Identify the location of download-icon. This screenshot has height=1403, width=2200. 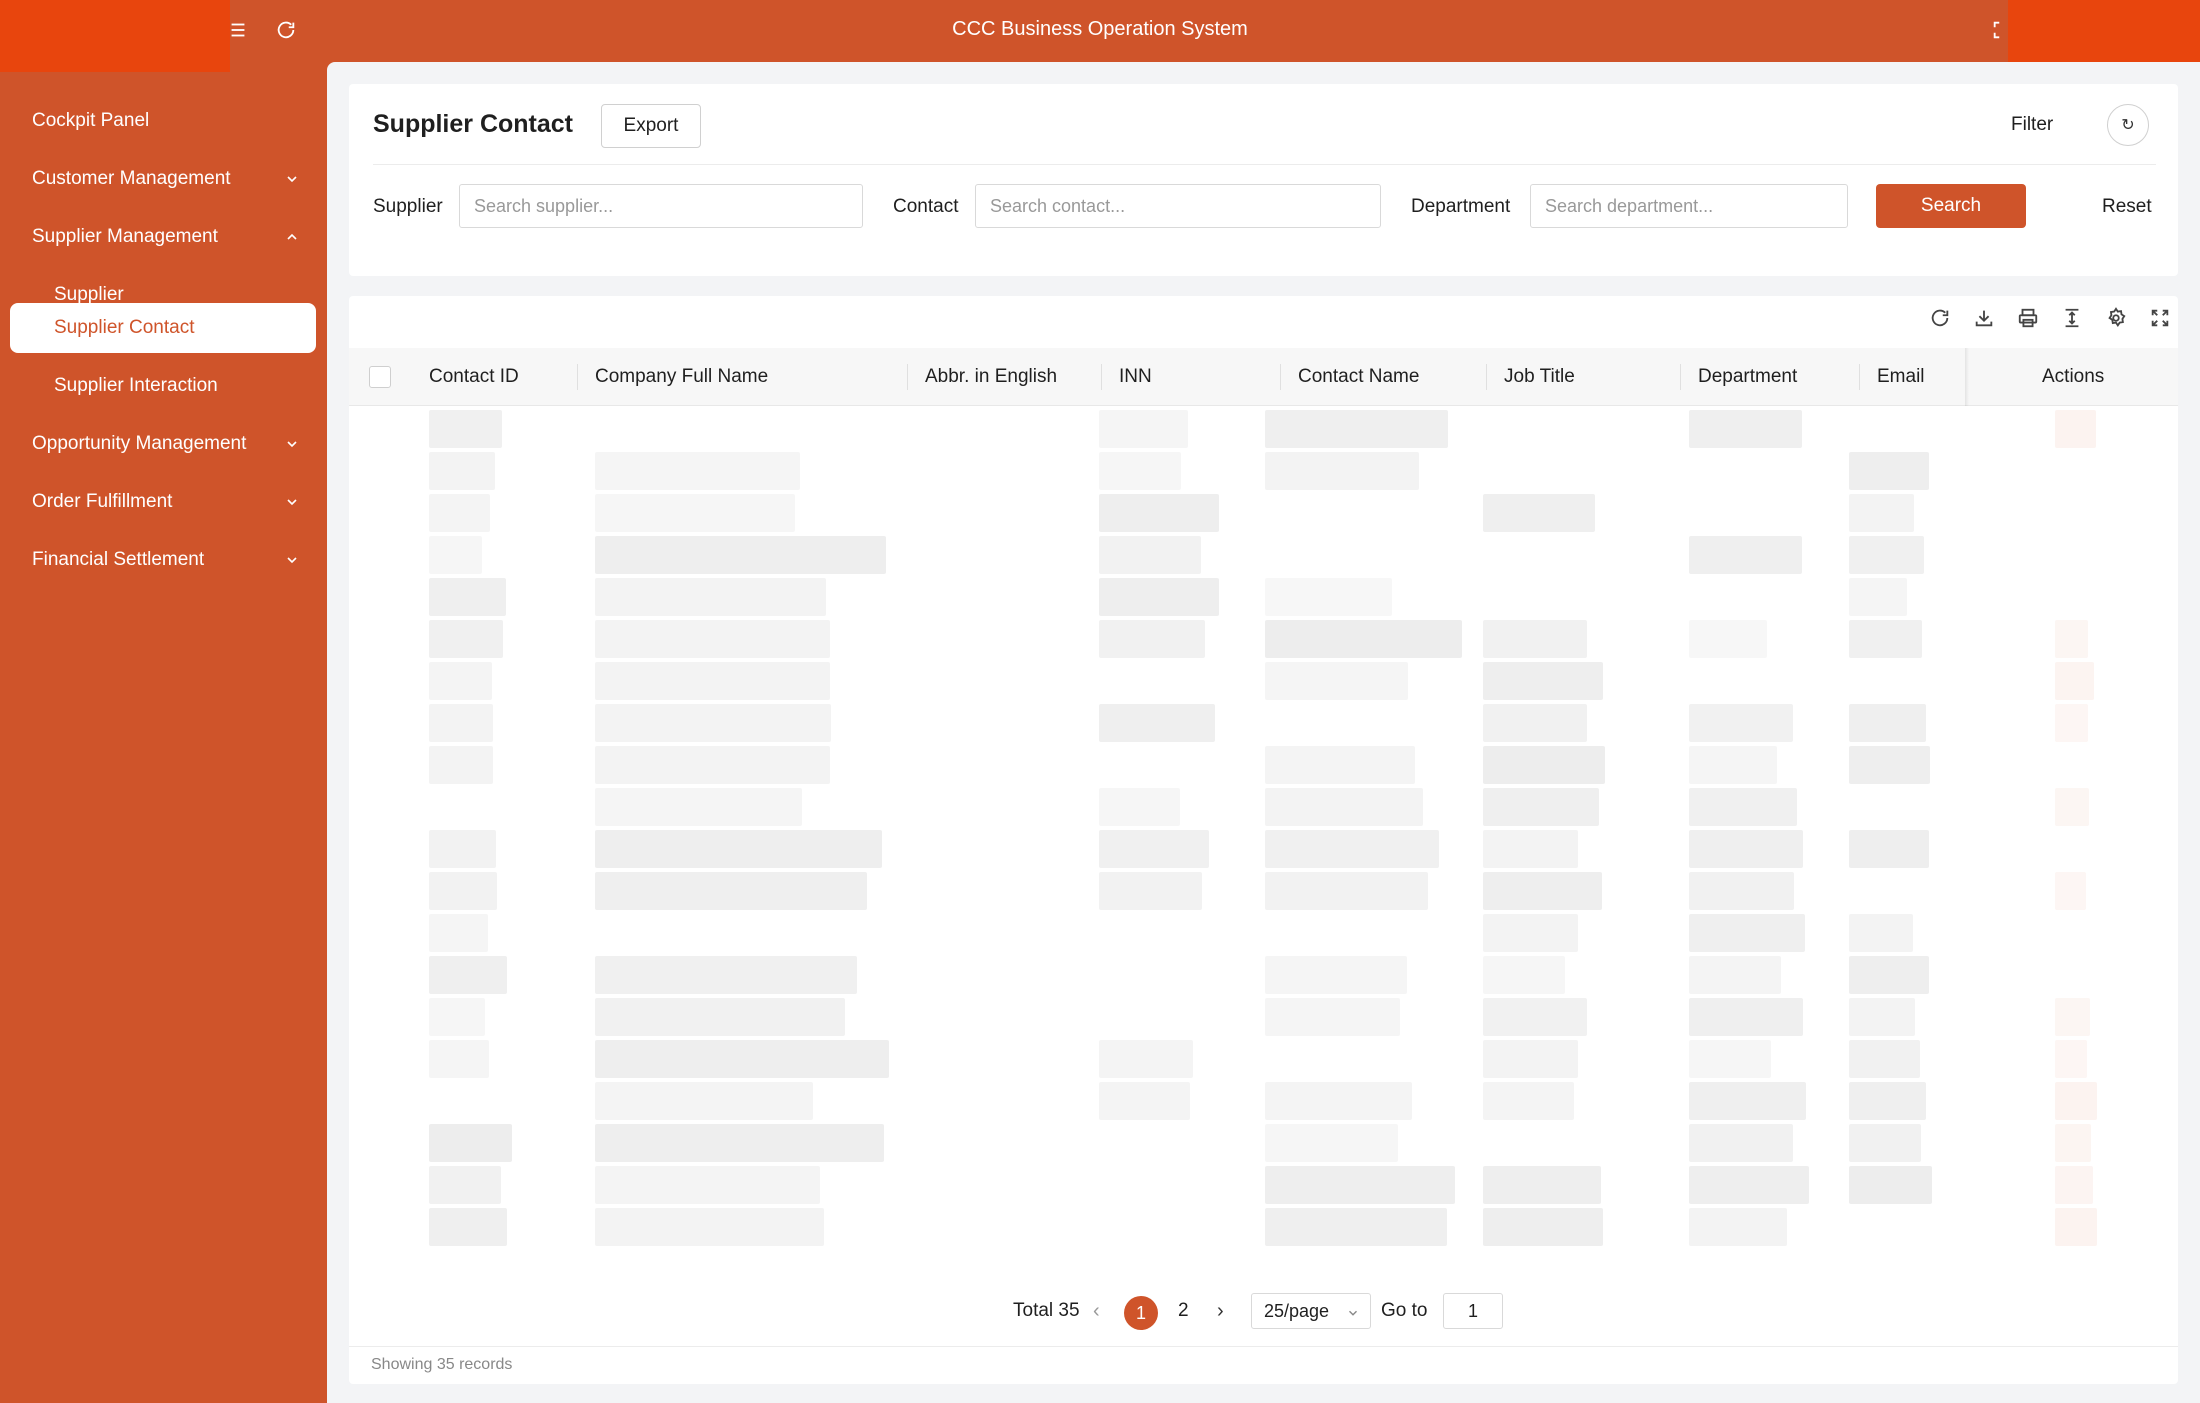
(1984, 318).